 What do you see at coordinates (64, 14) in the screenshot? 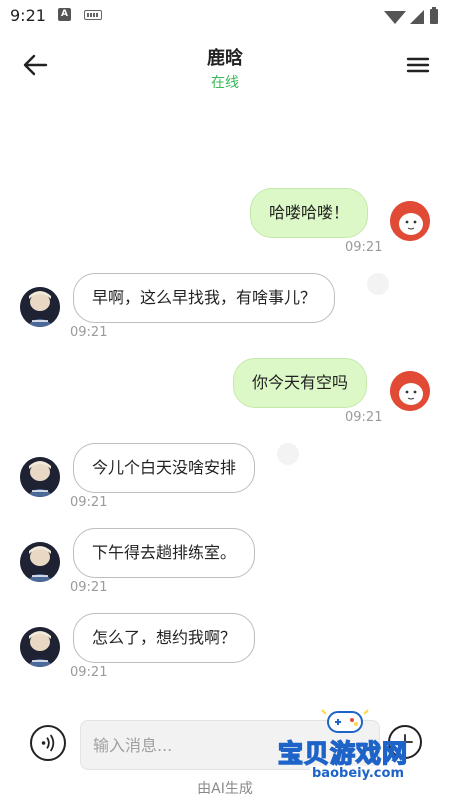
I see `accessibility-icon: A` at bounding box center [64, 14].